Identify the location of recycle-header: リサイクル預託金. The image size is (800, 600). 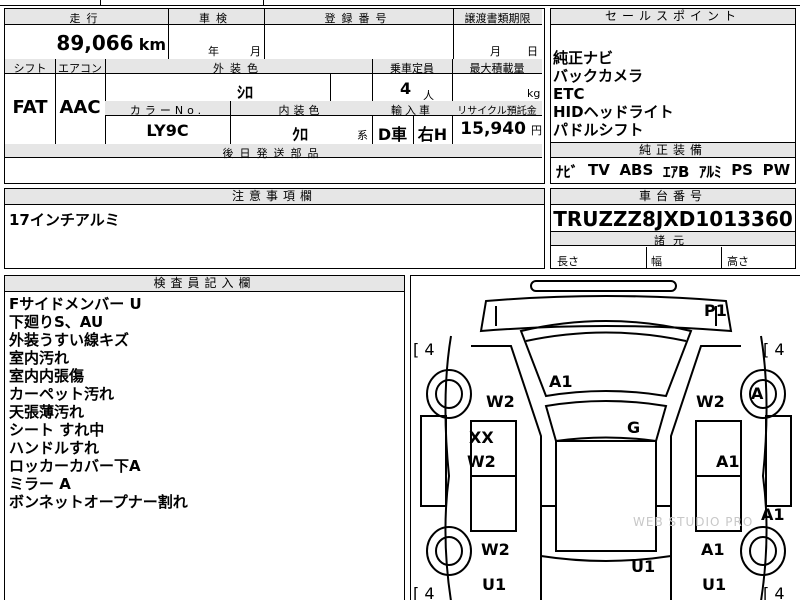
(497, 111).